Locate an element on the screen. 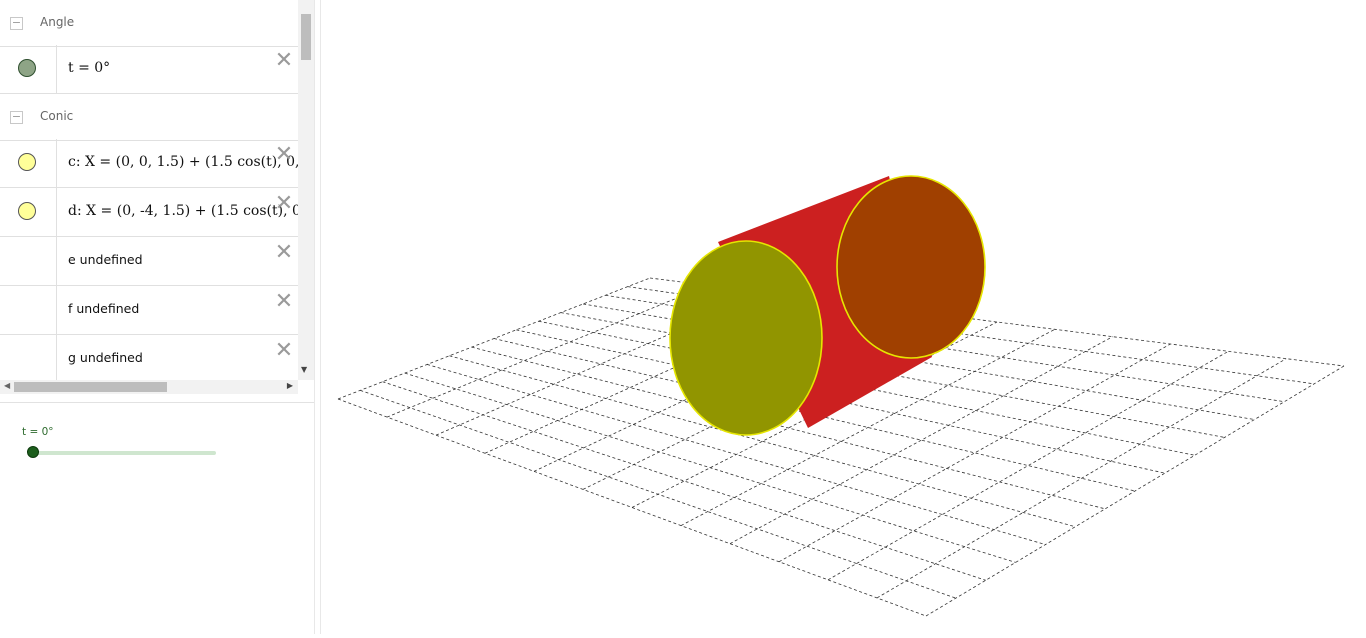 The height and width of the screenshot is (638, 1366). group-header-angle: − Angle is located at coordinates (149, 23).